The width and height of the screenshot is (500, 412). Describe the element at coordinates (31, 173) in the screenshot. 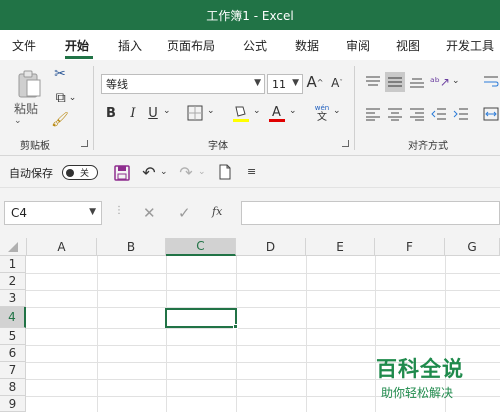

I see `autosave-label: 自动保存` at that location.